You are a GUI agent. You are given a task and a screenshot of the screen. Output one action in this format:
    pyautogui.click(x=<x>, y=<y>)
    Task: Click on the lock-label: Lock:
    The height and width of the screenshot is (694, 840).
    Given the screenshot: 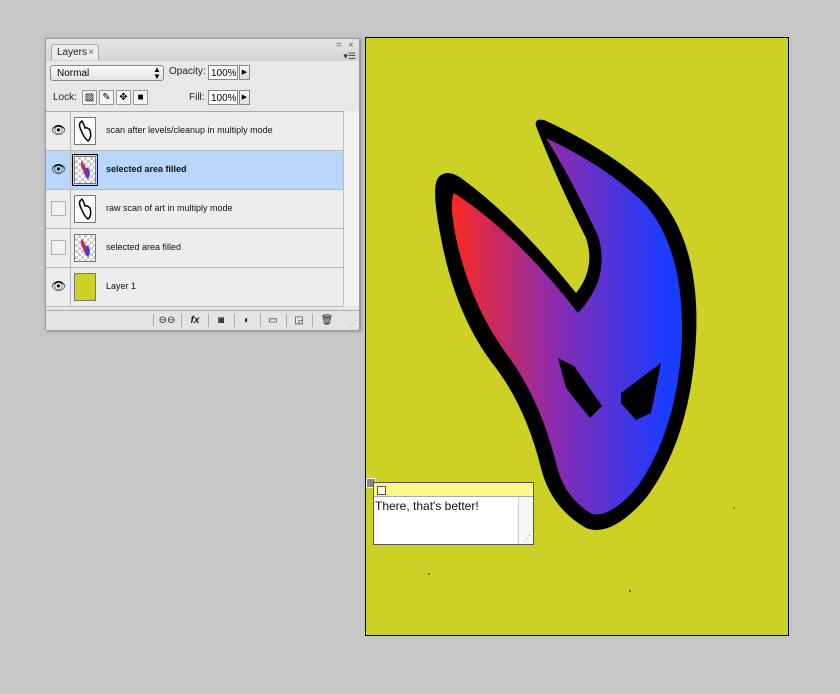 What is the action you would take?
    pyautogui.click(x=65, y=97)
    